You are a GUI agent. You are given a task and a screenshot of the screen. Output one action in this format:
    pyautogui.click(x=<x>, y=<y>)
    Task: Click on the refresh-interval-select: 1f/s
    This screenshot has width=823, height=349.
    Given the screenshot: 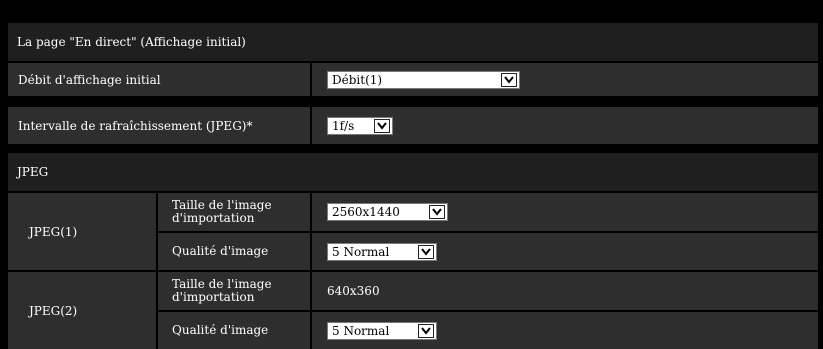 What is the action you would take?
    pyautogui.click(x=360, y=125)
    